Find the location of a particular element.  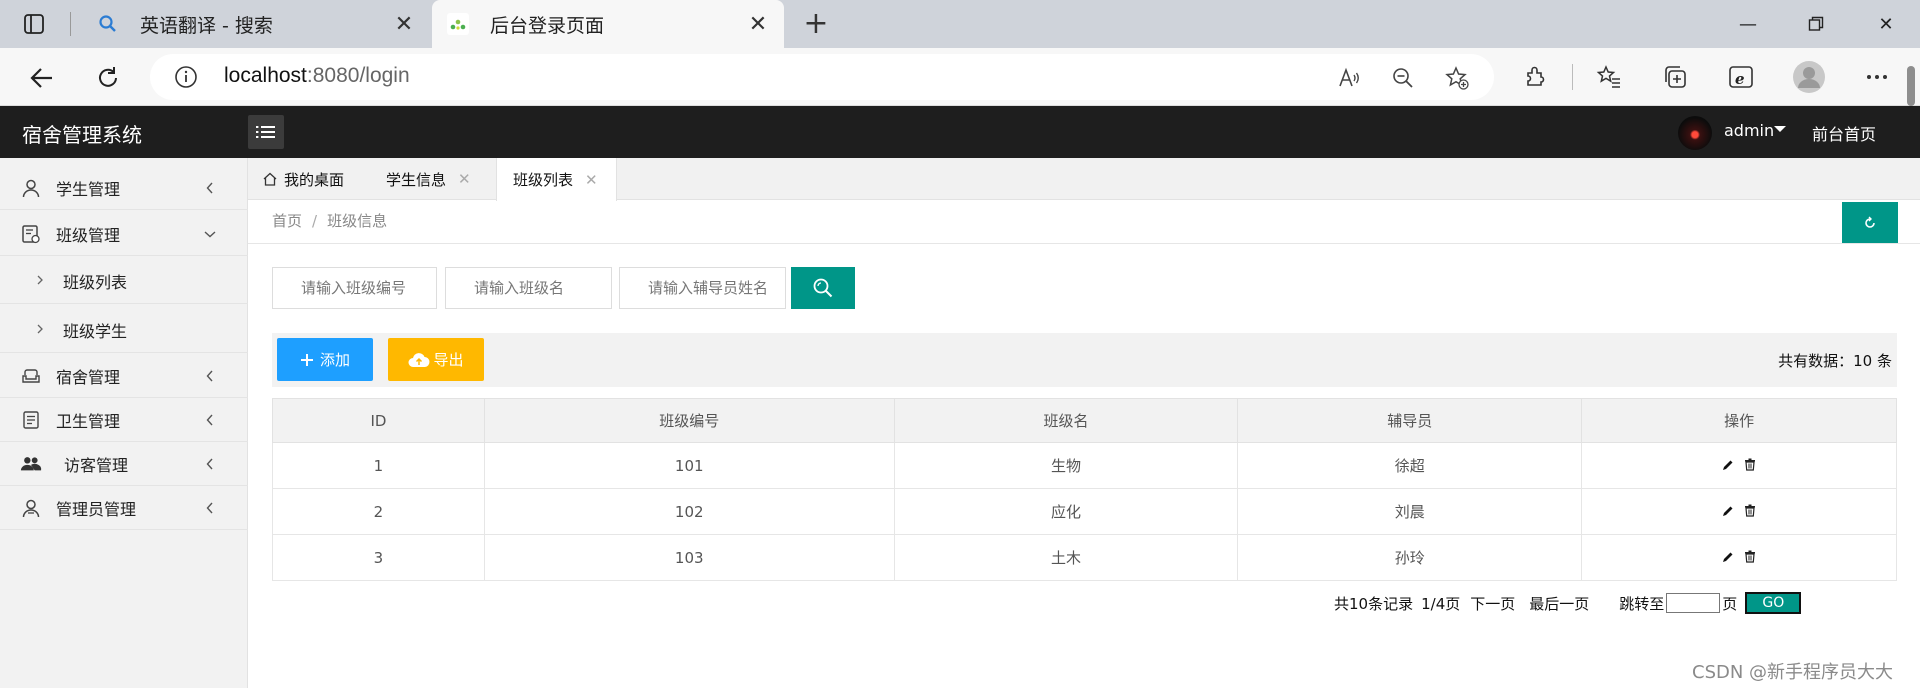

browser-tab-search: 英语翻译 - 搜索 ✕ is located at coordinates (256, 24).